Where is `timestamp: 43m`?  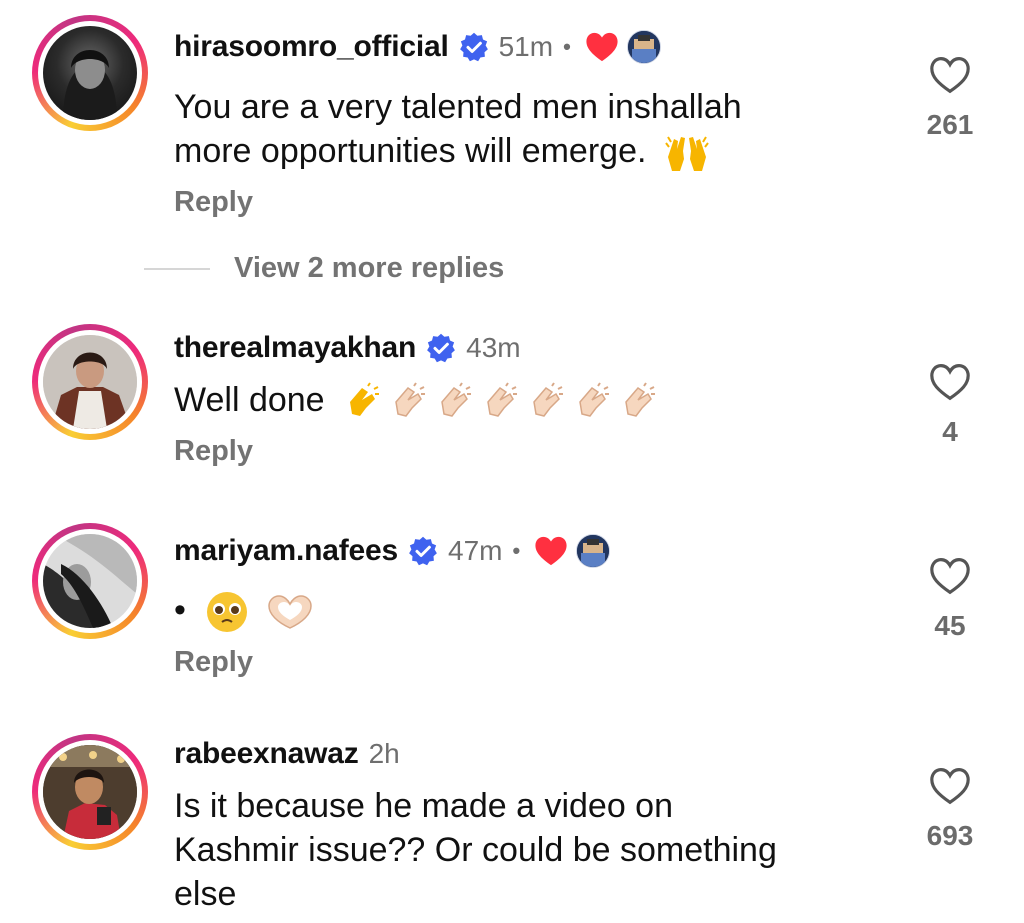
timestamp: 43m is located at coordinates (493, 347).